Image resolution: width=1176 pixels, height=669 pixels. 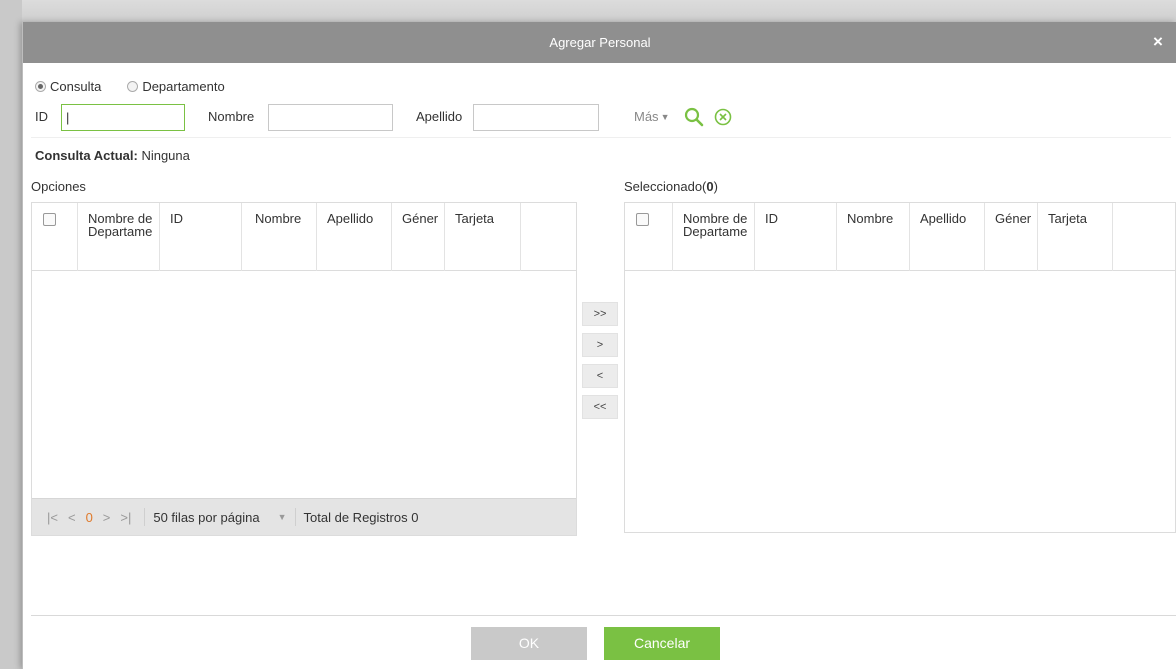 I want to click on prev-page-button: <, so click(x=72, y=517).